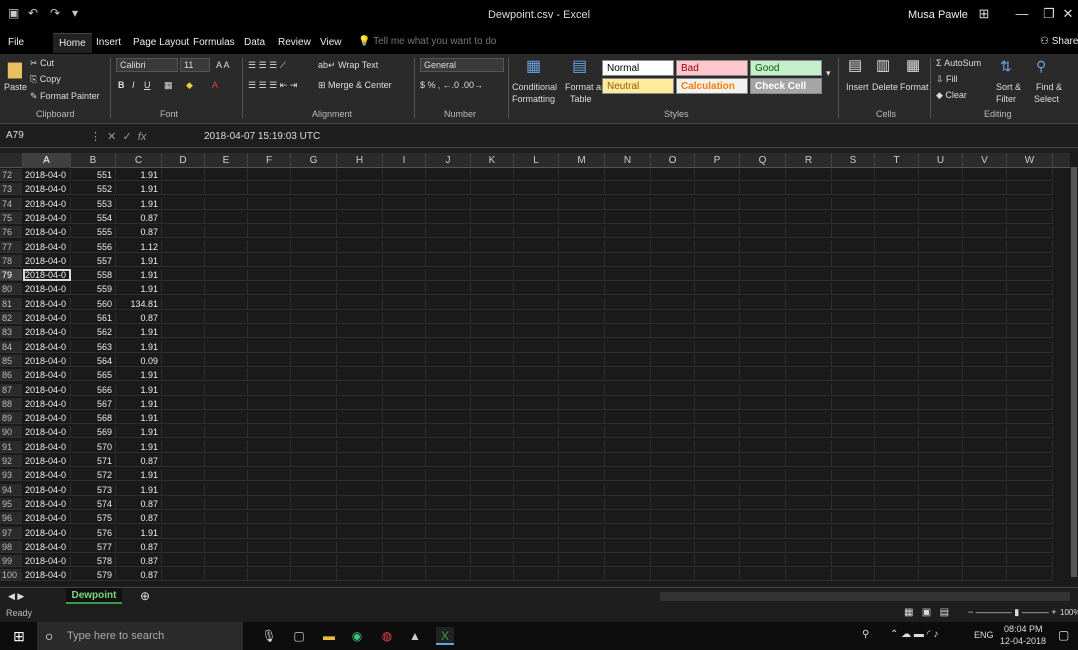 This screenshot has height=650, width=1078. Describe the element at coordinates (828, 73) in the screenshot. I see `styles-more-icon: ▾` at that location.